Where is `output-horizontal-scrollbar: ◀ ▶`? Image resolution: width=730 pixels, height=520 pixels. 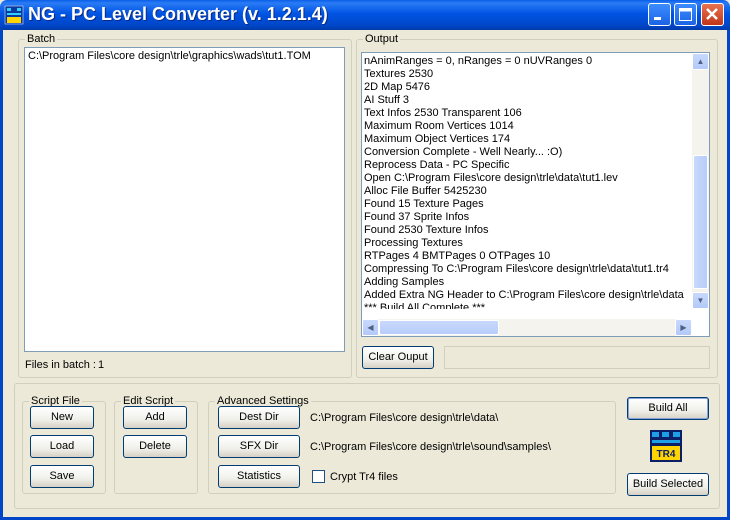
output-horizontal-scrollbar: ◀ ▶ is located at coordinates (527, 327).